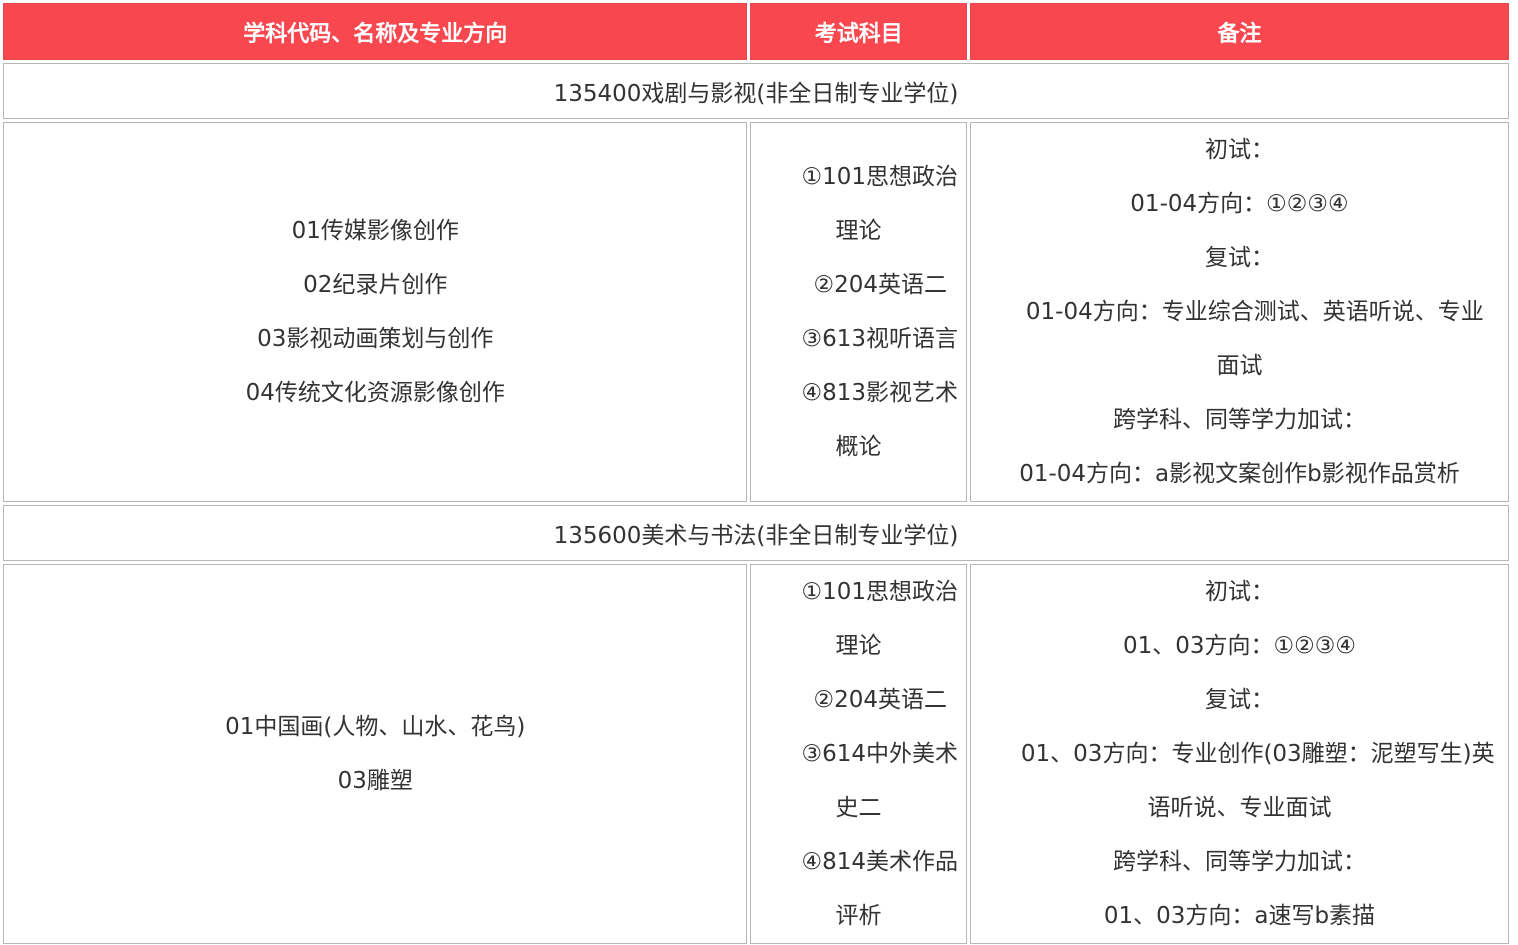  Describe the element at coordinates (375, 231) in the screenshot. I see `direction-item: 01传媒影像创作` at that location.